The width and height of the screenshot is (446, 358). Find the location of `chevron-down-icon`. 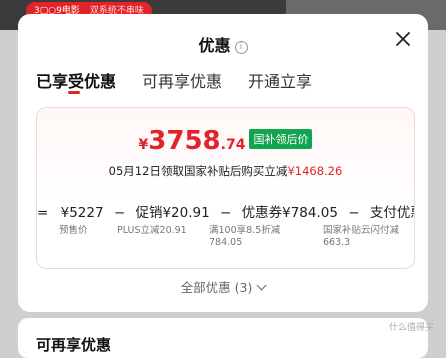

chevron-down-icon is located at coordinates (261, 285).